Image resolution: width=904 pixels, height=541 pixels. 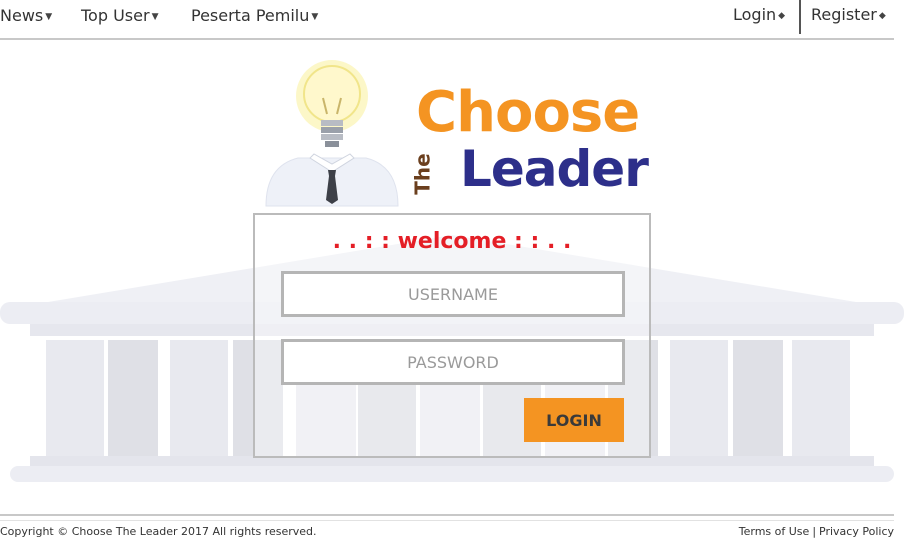 What do you see at coordinates (447, 515) in the screenshot?
I see `footer-divider` at bounding box center [447, 515].